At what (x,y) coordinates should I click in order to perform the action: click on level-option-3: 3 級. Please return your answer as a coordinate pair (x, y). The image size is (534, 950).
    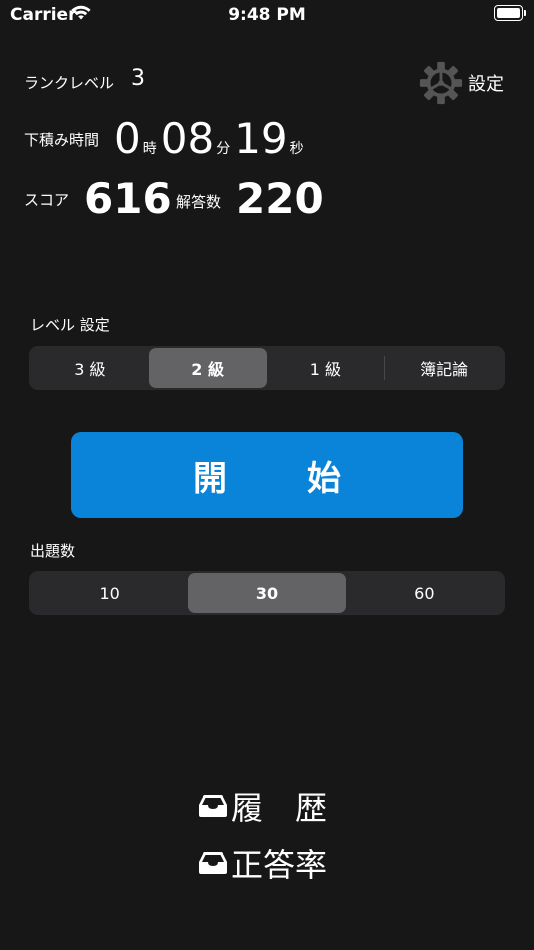
    Looking at the image, I should click on (90, 368).